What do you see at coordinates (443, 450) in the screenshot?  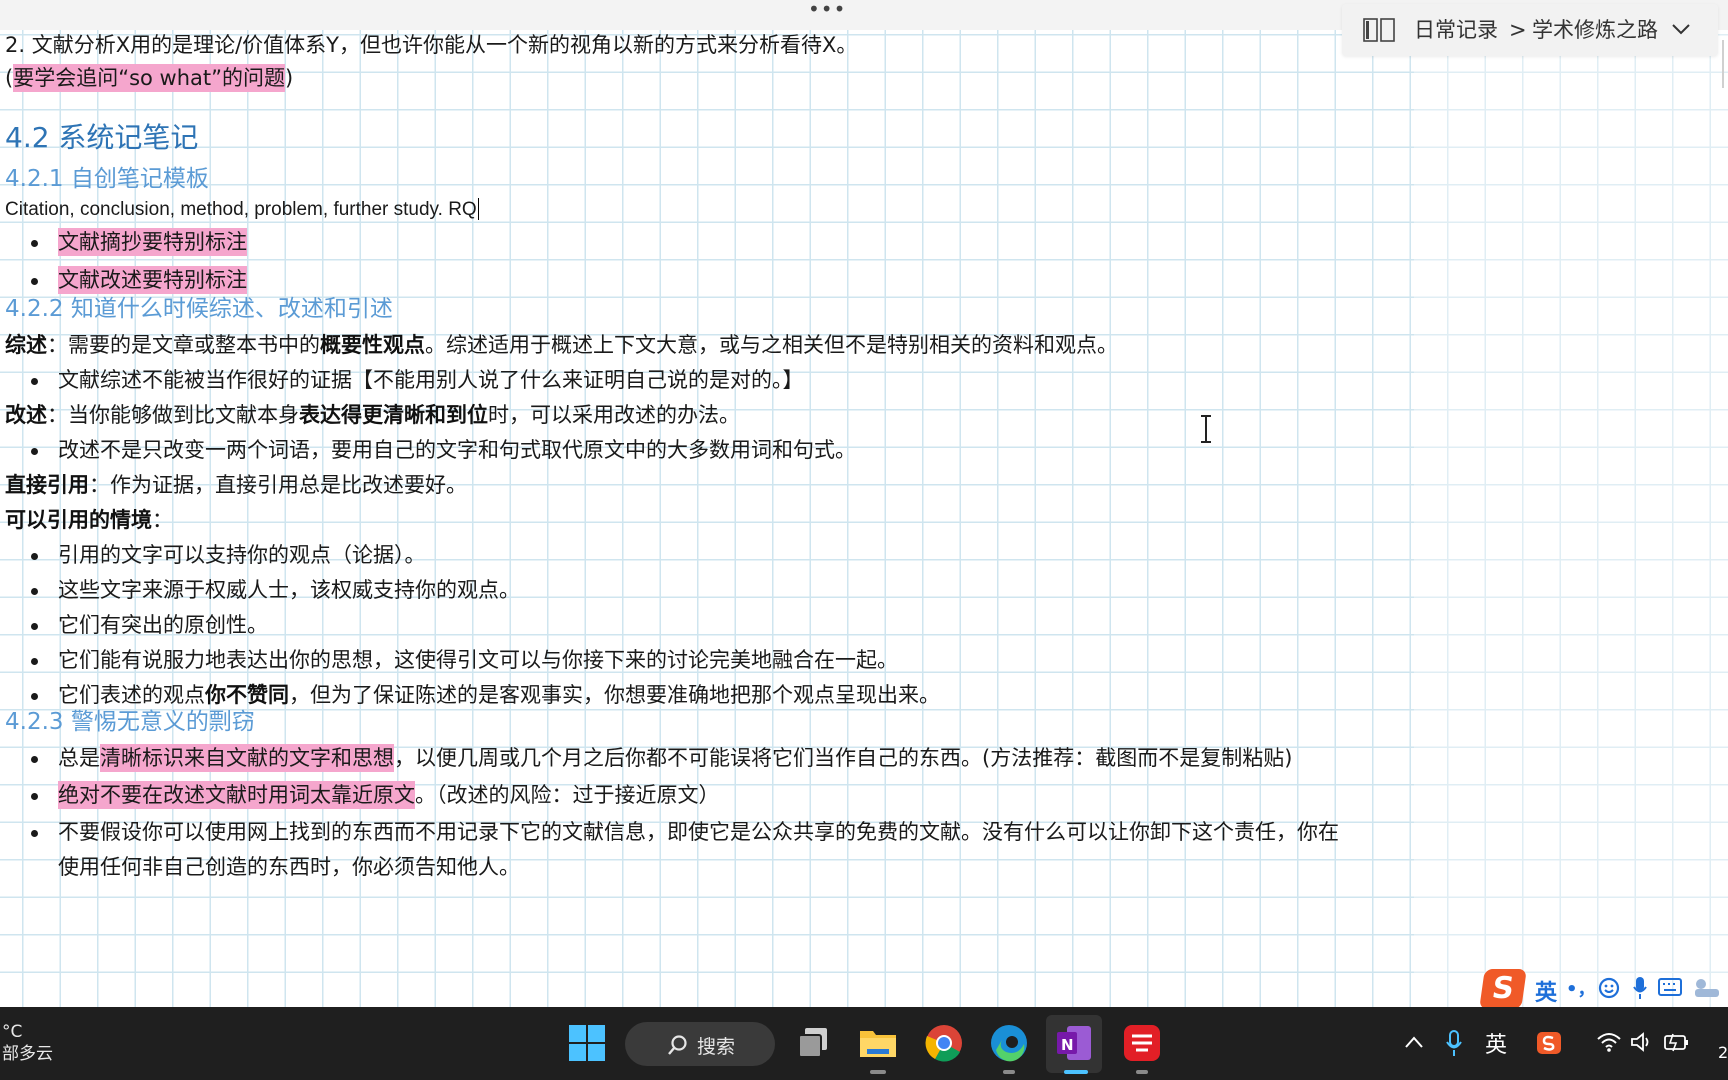 I see `list-item: 改述不是只改变一两个词语，要用自己的文字和句式取代原文中的大多数用词和句式。` at bounding box center [443, 450].